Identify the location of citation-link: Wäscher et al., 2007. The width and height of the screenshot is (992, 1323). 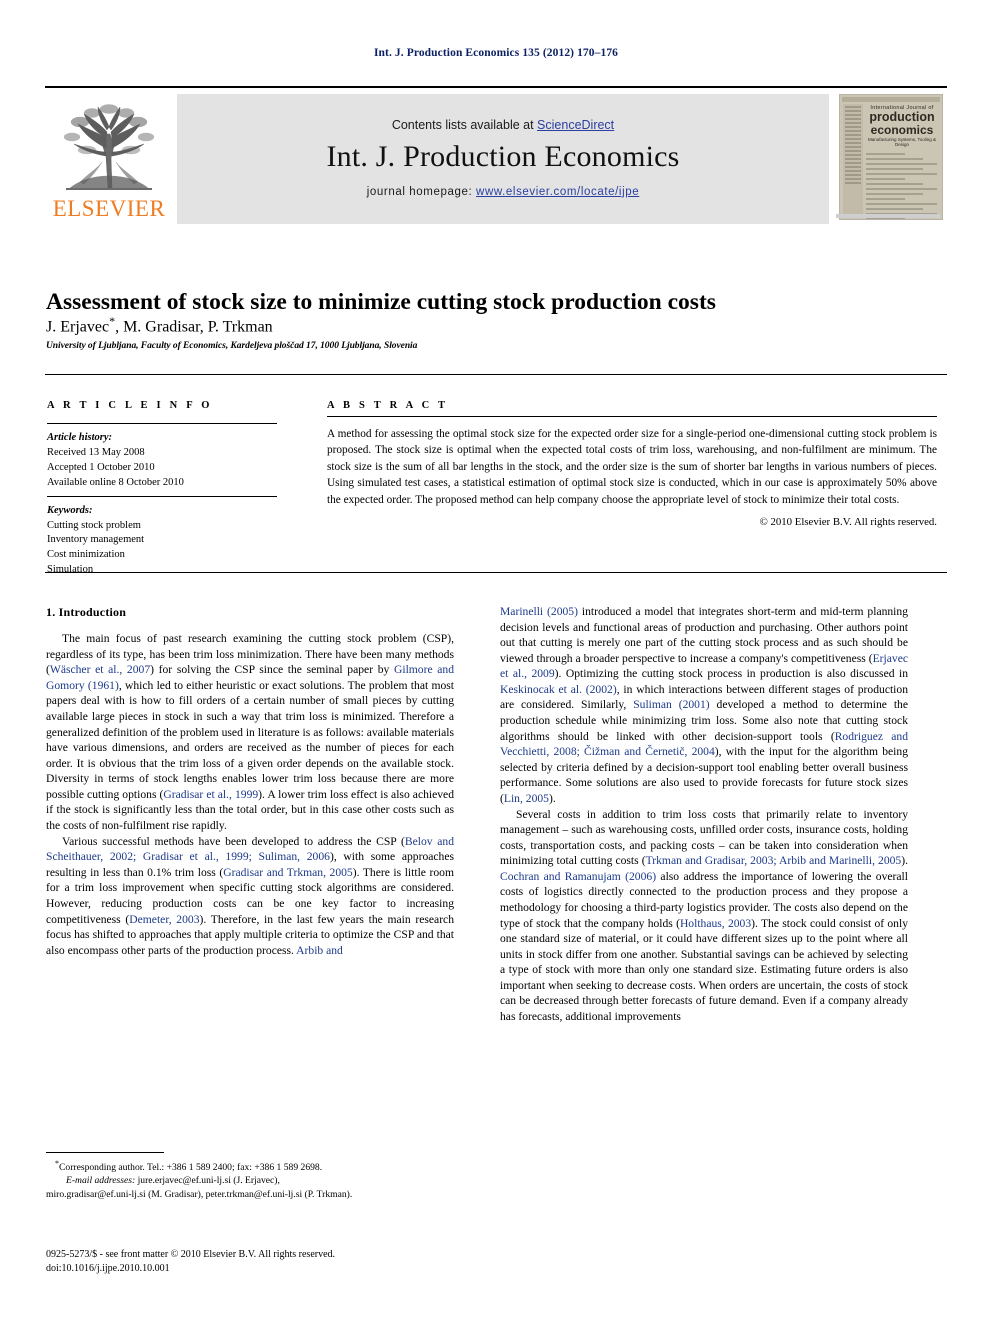
(100, 669).